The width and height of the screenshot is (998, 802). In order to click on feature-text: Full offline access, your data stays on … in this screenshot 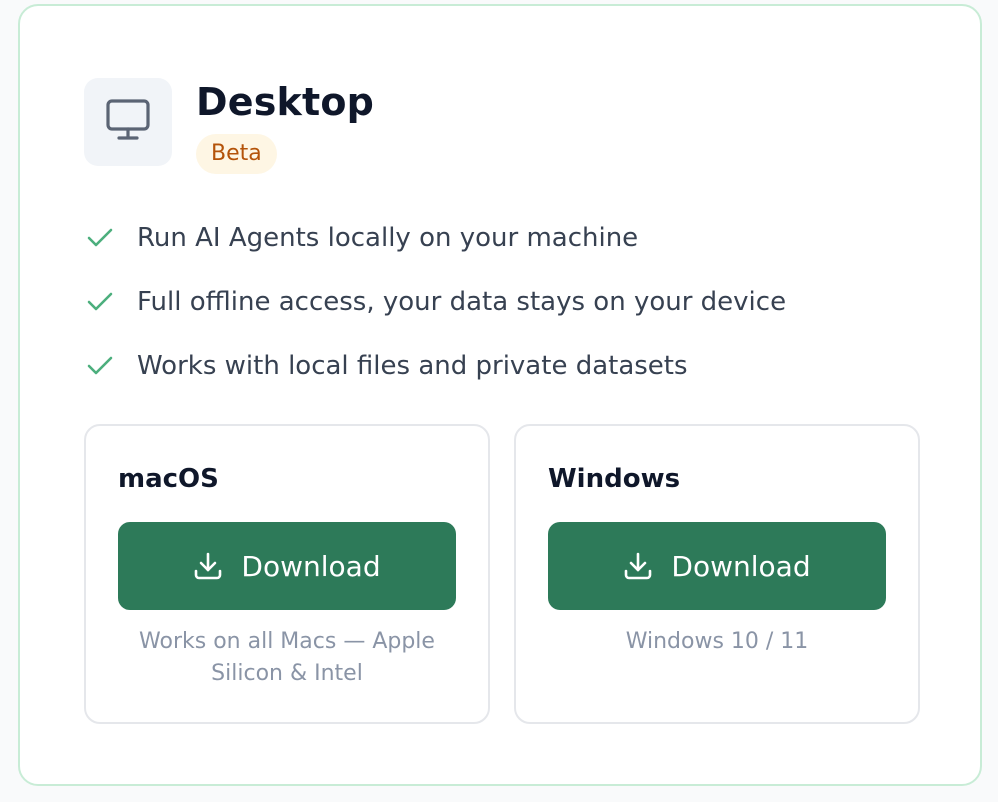, I will do `click(462, 302)`.